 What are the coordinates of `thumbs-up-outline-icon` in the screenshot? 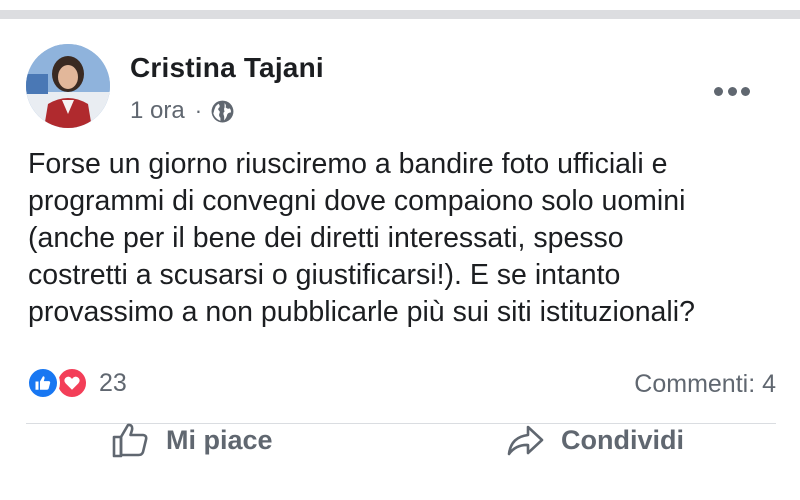 It's located at (130, 440).